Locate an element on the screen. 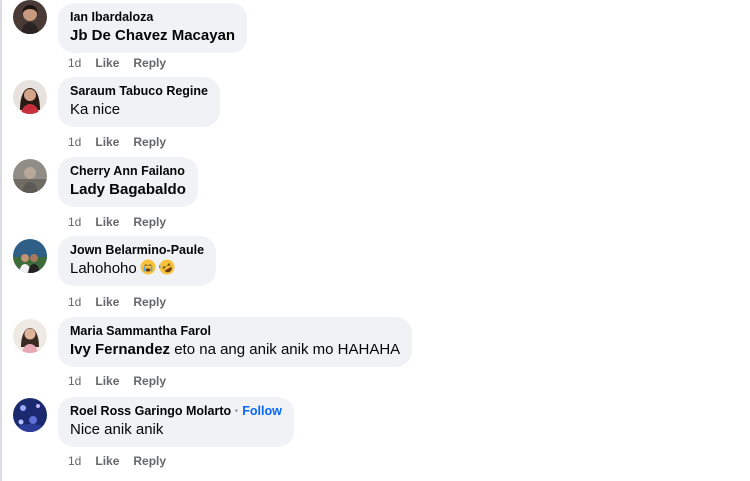  comment-bubble: Jown Belarmino-Paule Lahohoho is located at coordinates (137, 261).